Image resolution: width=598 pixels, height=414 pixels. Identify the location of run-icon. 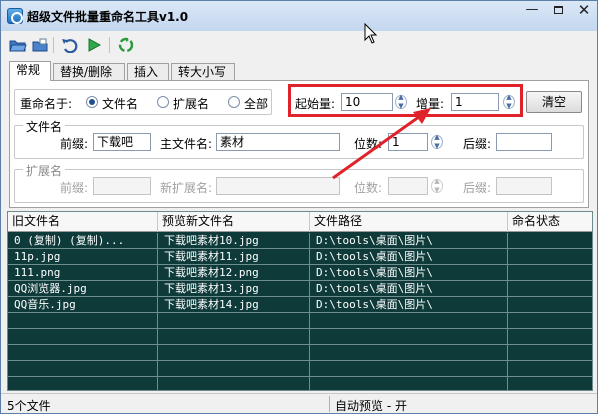
(94, 45).